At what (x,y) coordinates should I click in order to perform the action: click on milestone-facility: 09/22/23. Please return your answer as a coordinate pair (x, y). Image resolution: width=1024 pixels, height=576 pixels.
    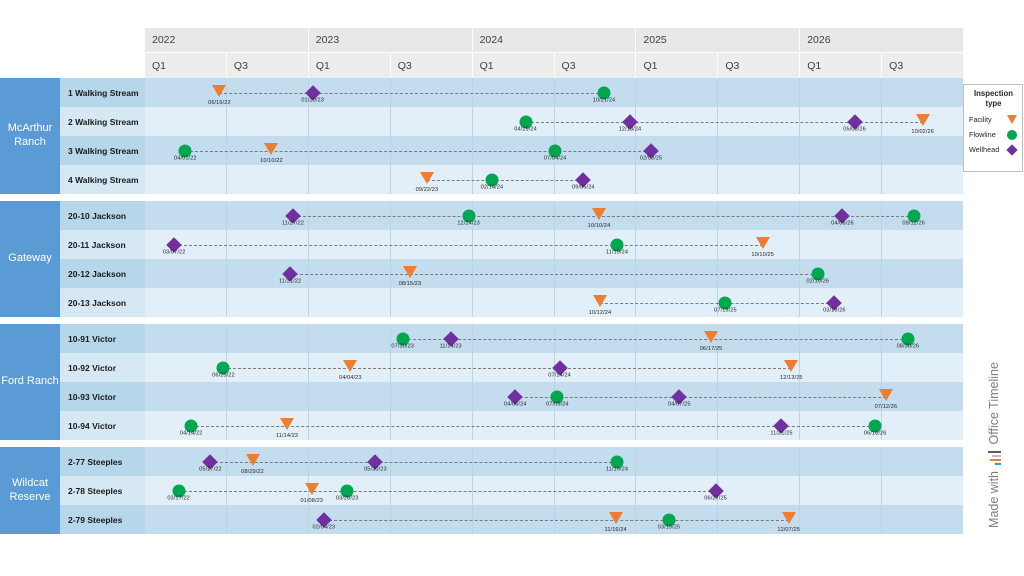
    Looking at the image, I should click on (427, 182).